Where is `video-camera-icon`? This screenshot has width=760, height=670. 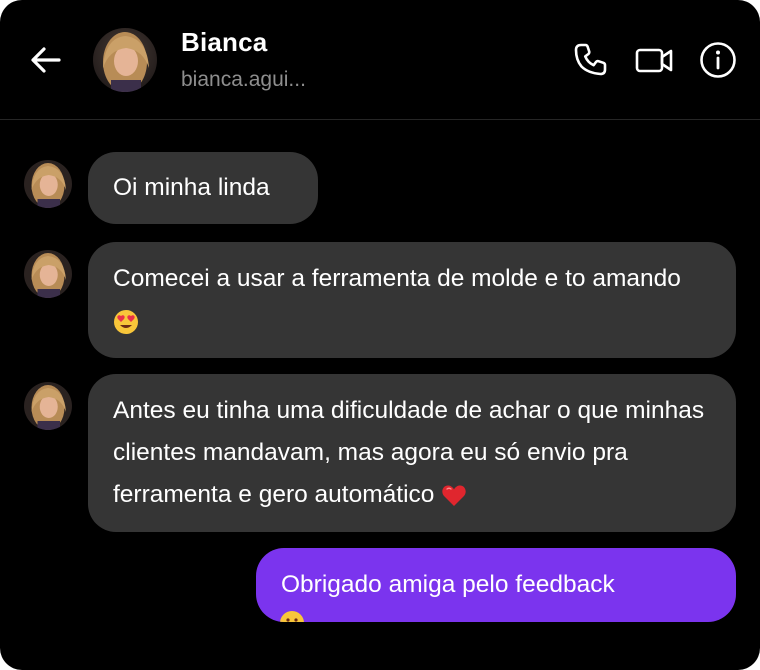 video-camera-icon is located at coordinates (654, 60).